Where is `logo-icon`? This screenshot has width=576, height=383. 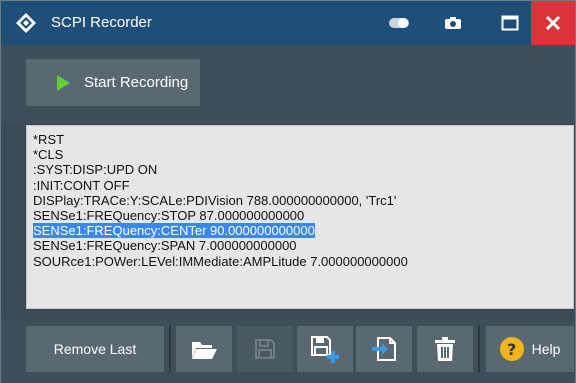 logo-icon is located at coordinates (26, 23).